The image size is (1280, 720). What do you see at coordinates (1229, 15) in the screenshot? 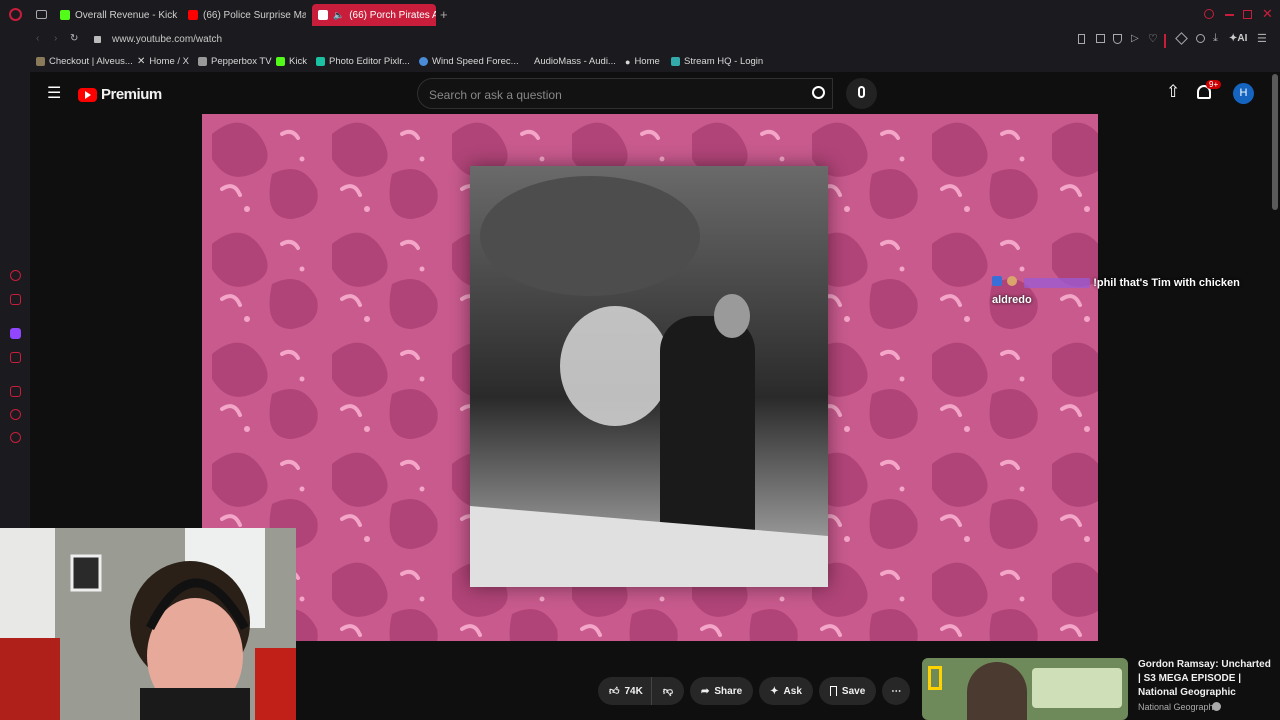
I see `minimize-icon` at bounding box center [1229, 15].